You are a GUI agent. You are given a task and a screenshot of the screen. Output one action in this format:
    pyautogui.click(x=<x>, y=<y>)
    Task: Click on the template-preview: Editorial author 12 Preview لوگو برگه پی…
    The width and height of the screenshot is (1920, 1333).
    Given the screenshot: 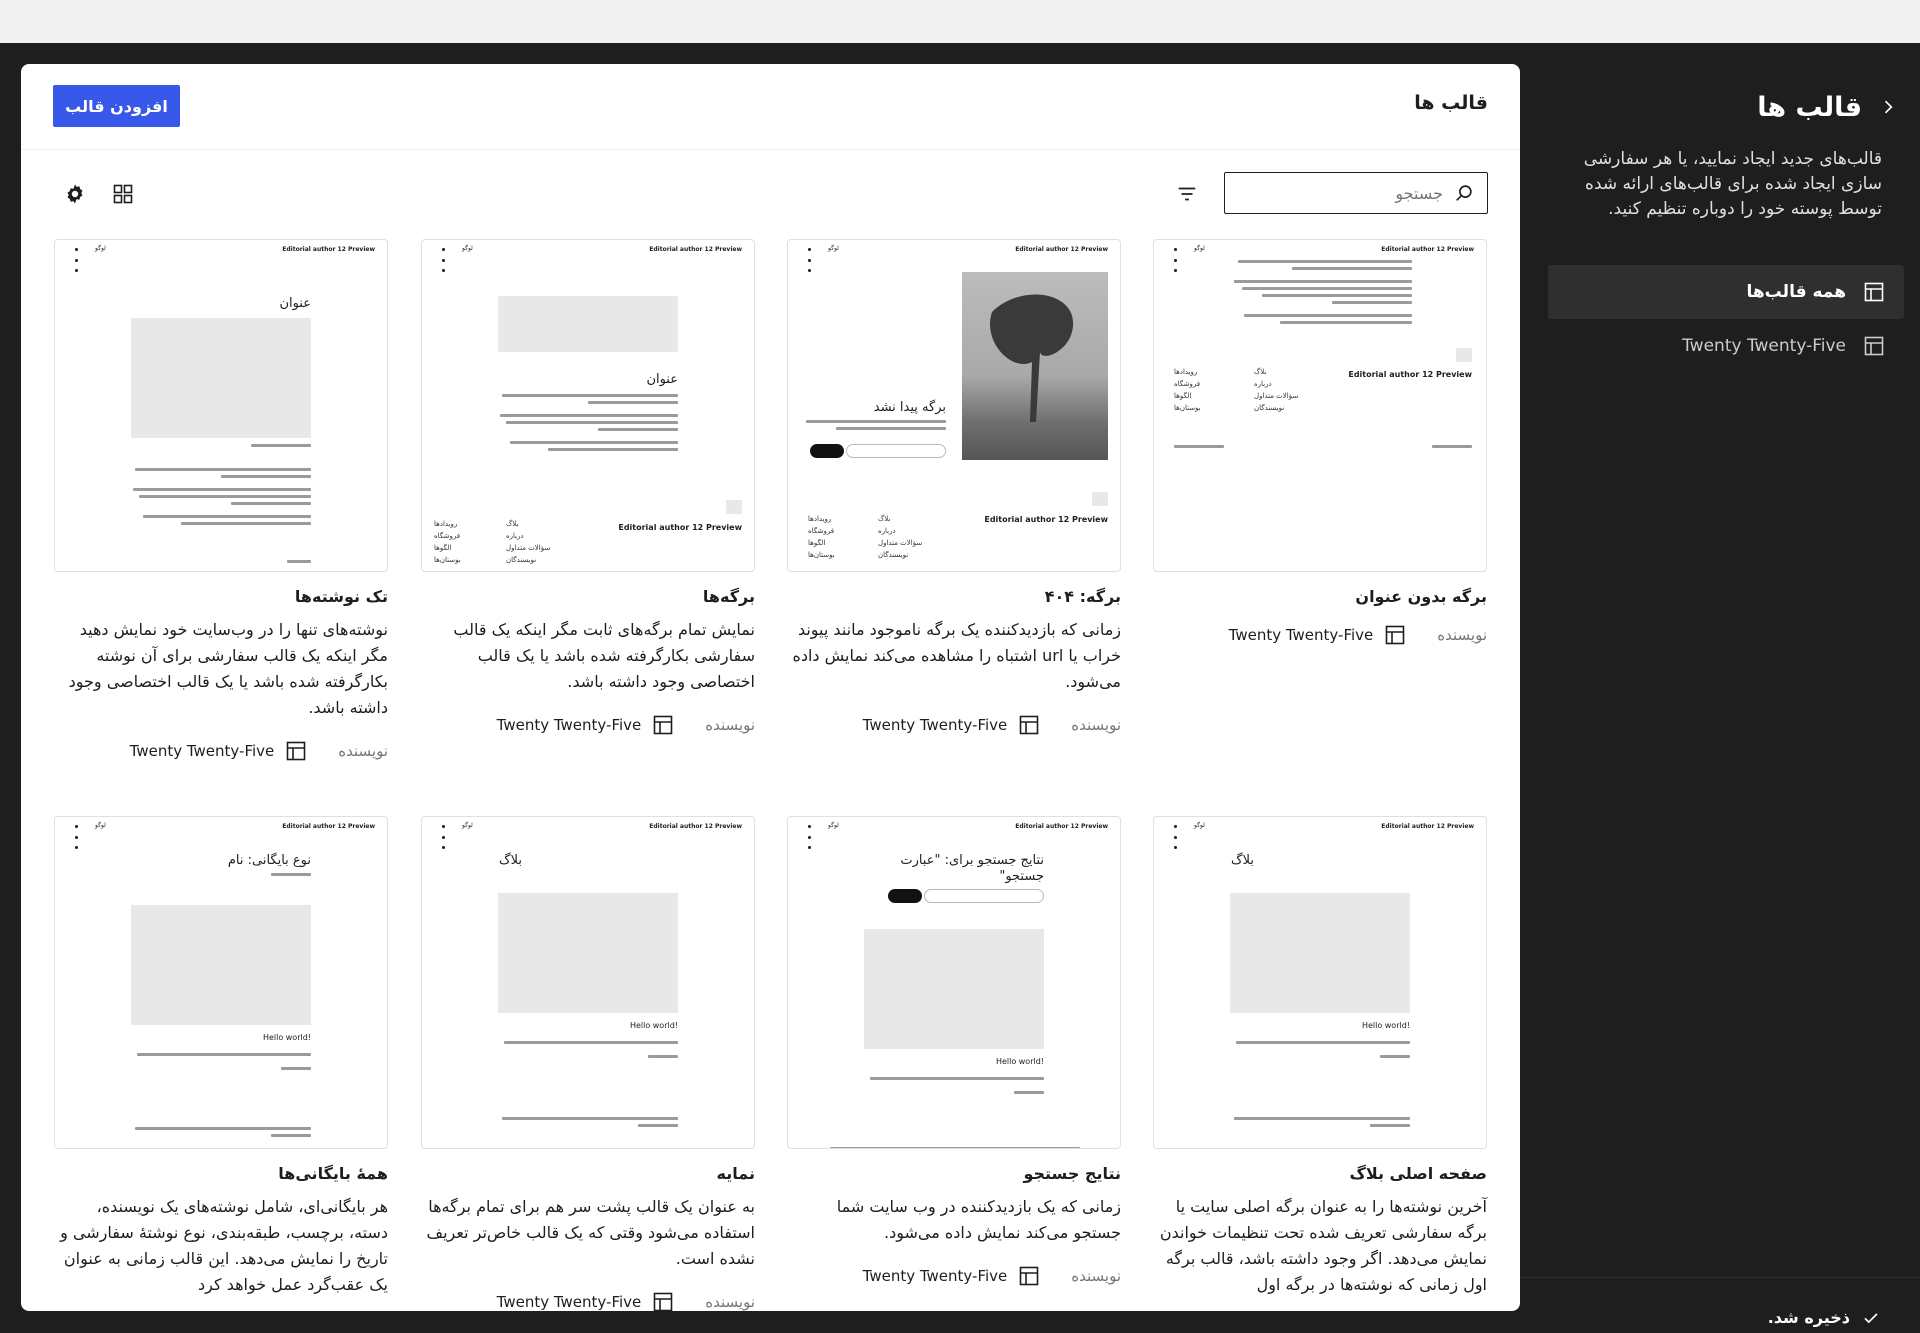 What is the action you would take?
    pyautogui.click(x=954, y=405)
    